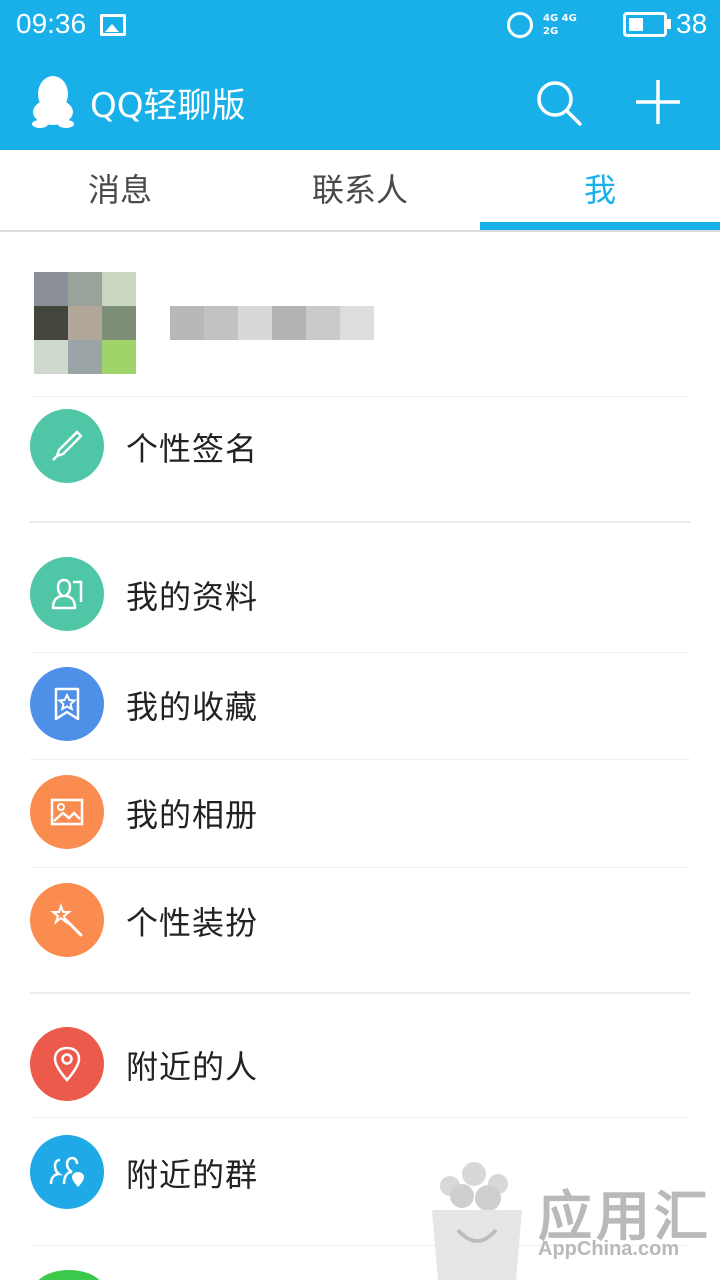  What do you see at coordinates (360, 446) in the screenshot?
I see `menu-item-signature: 个性签名` at bounding box center [360, 446].